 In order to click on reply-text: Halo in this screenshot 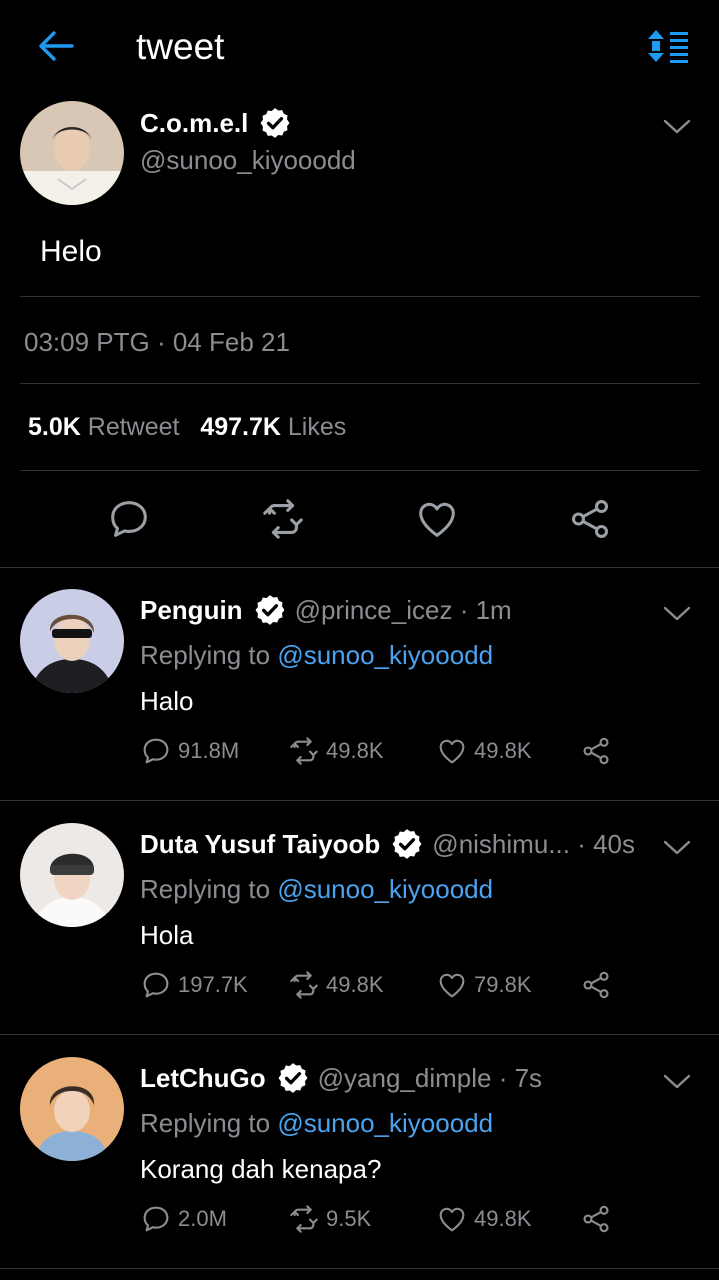, I will do `click(167, 701)`.